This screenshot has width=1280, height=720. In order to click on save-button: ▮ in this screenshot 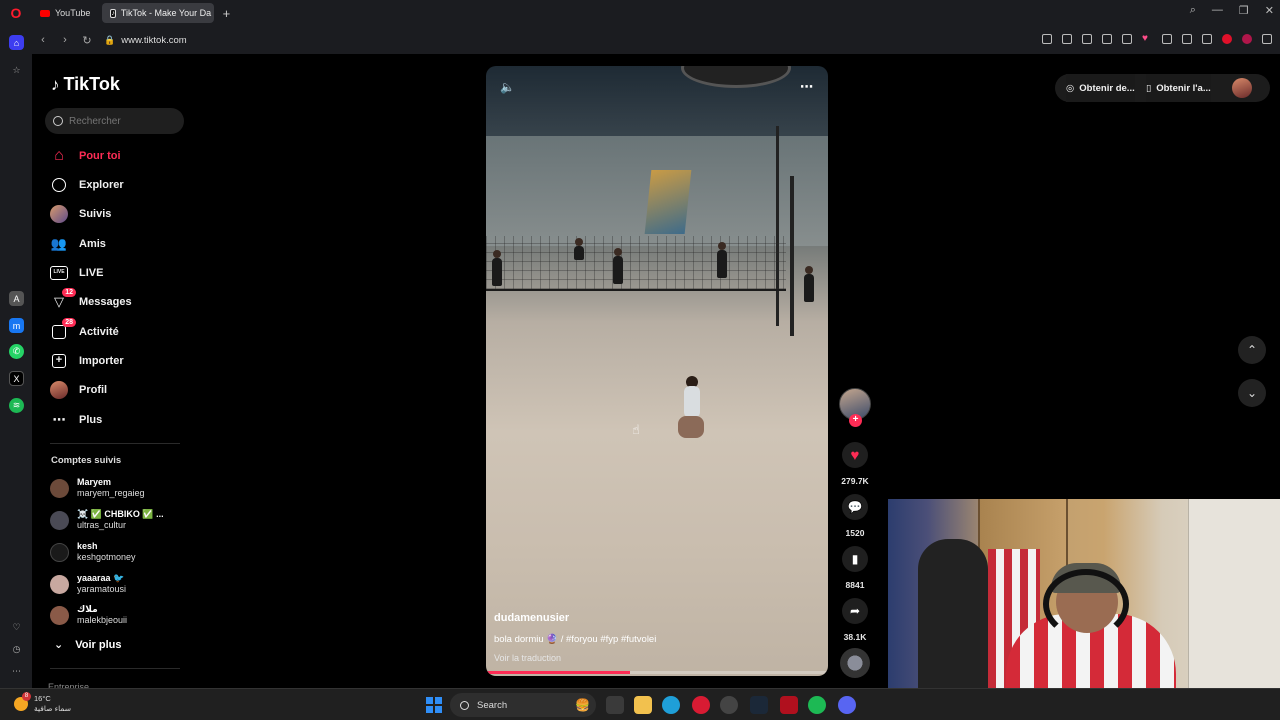, I will do `click(855, 559)`.